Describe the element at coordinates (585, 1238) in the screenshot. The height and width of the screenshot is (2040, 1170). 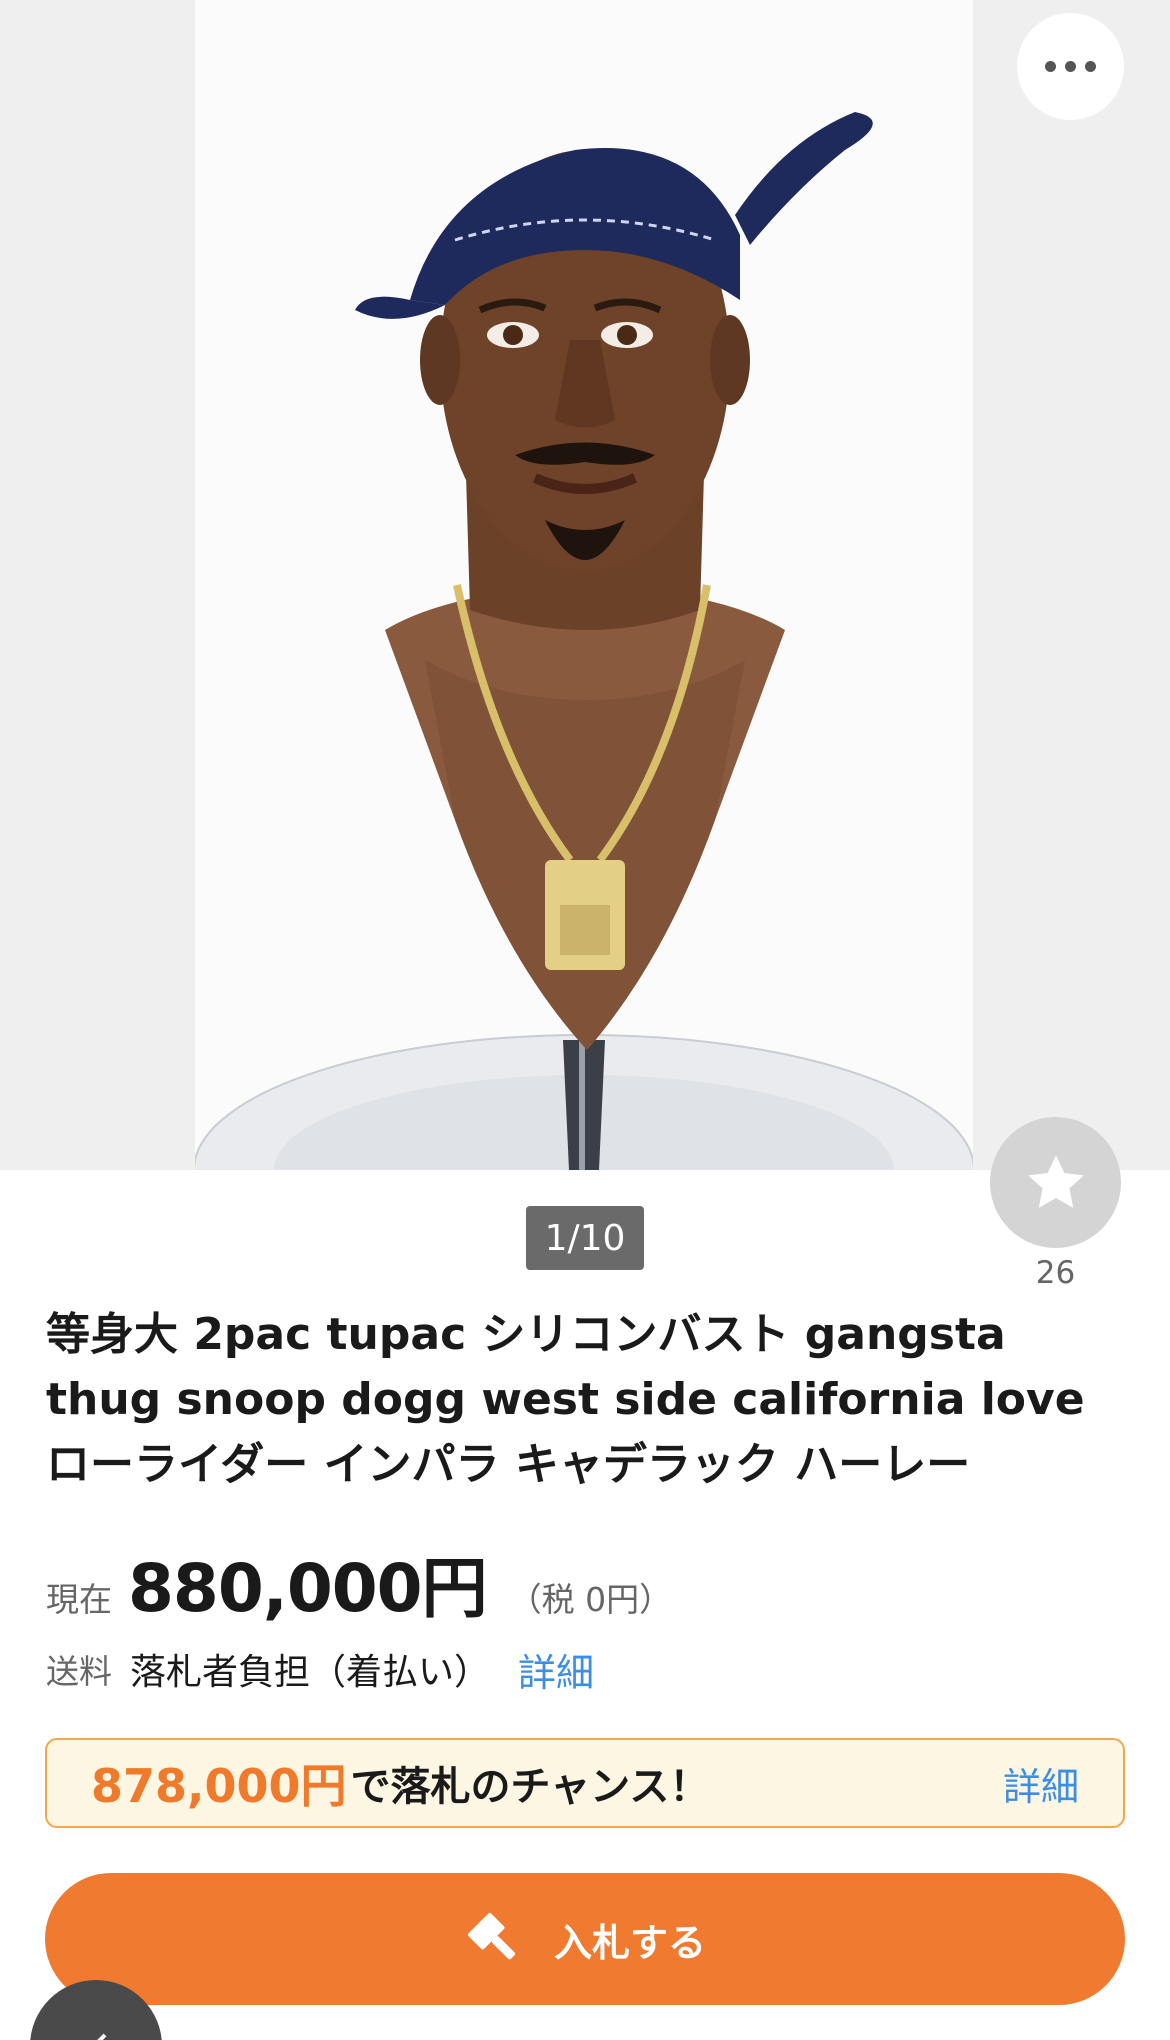
I see `image-counter: 1/10` at that location.